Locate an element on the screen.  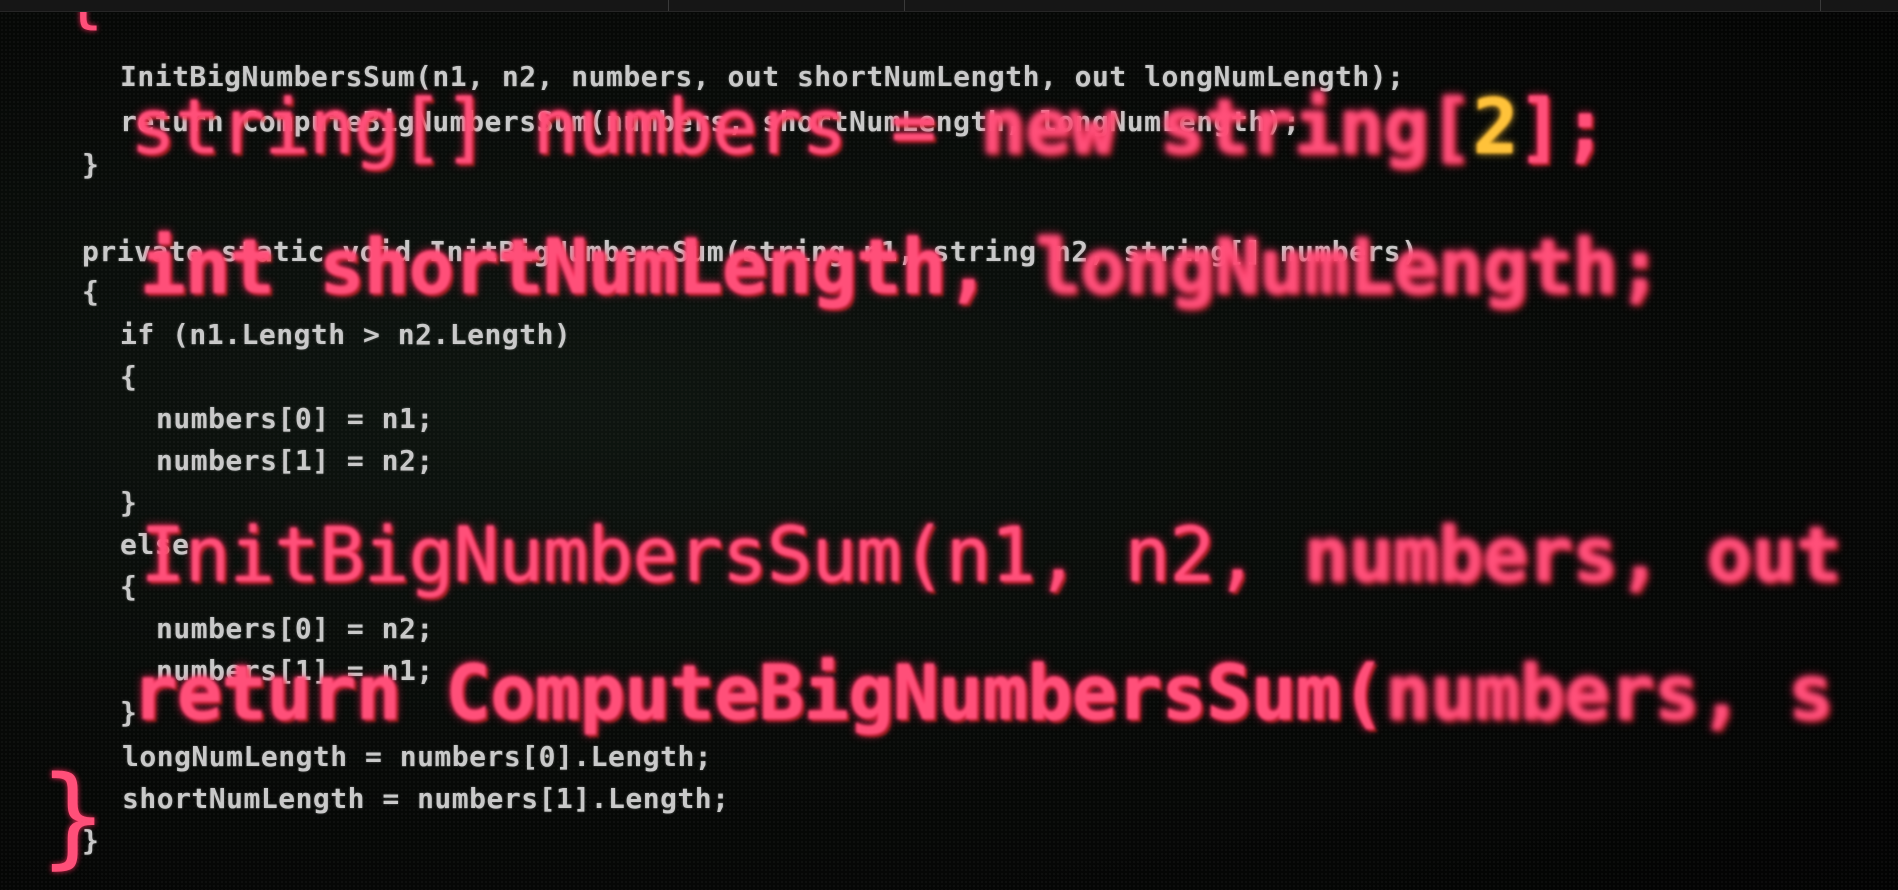
code-line: numbers[1] = n2; is located at coordinates (295, 460).